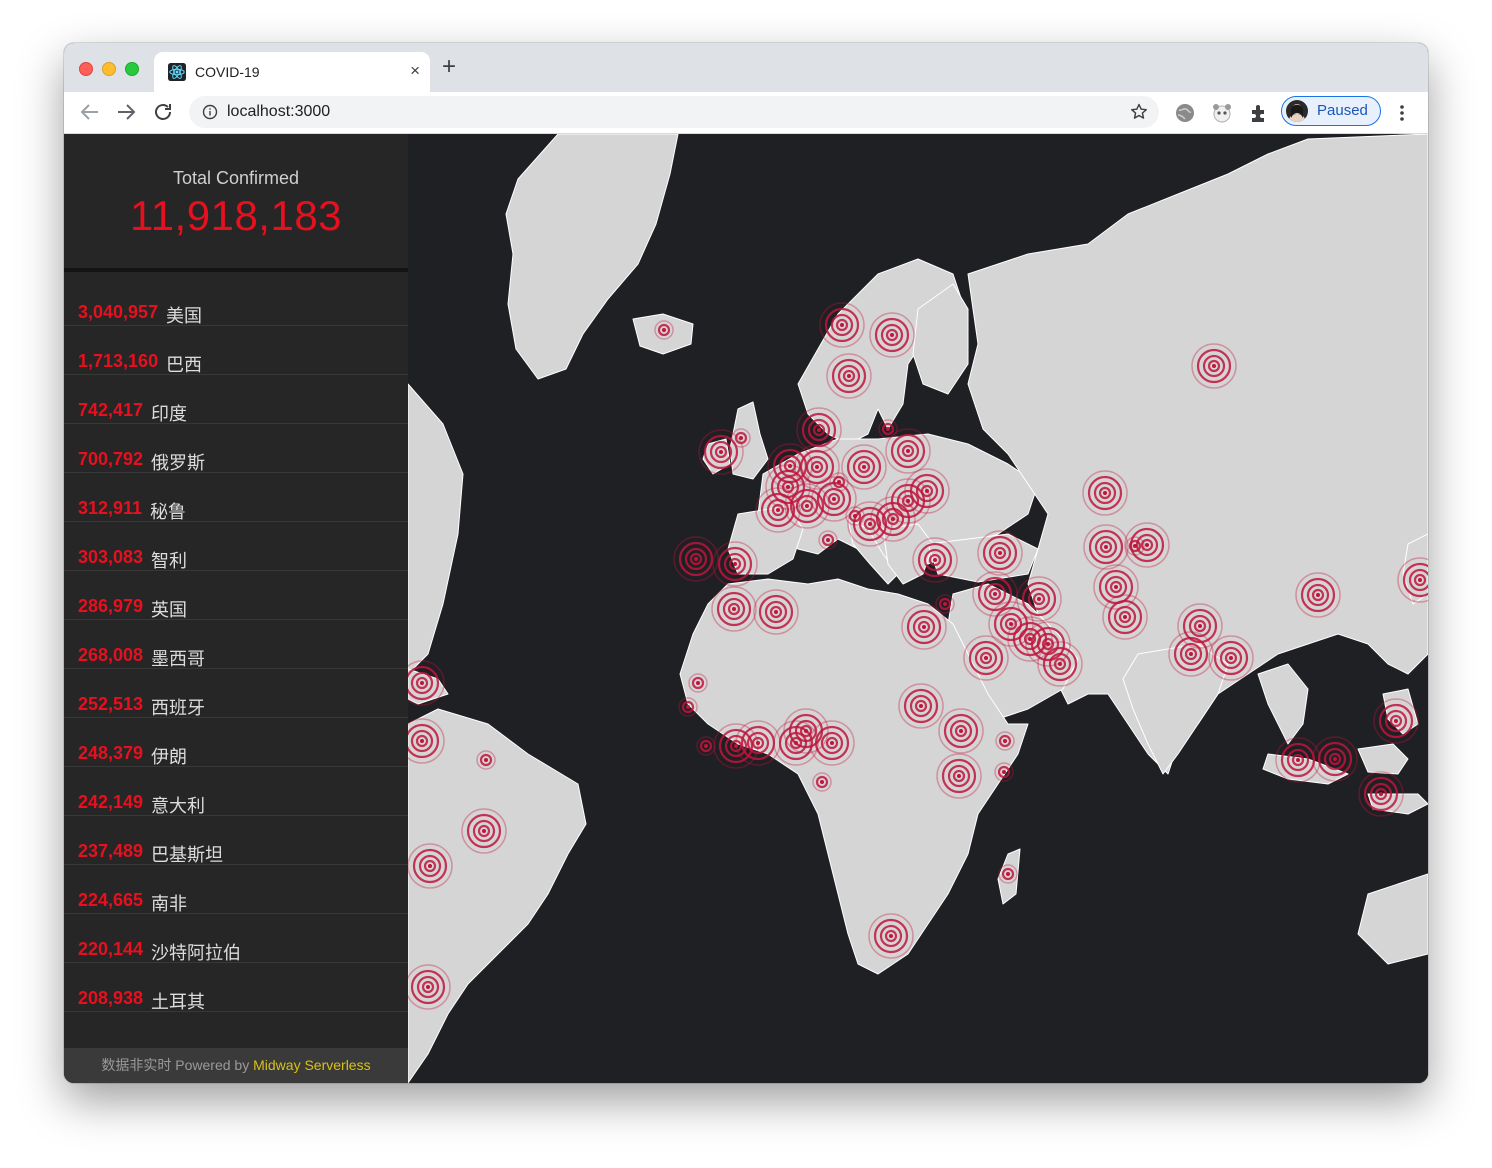  What do you see at coordinates (187, 855) in the screenshot?
I see `country-name: 巴基斯坦` at bounding box center [187, 855].